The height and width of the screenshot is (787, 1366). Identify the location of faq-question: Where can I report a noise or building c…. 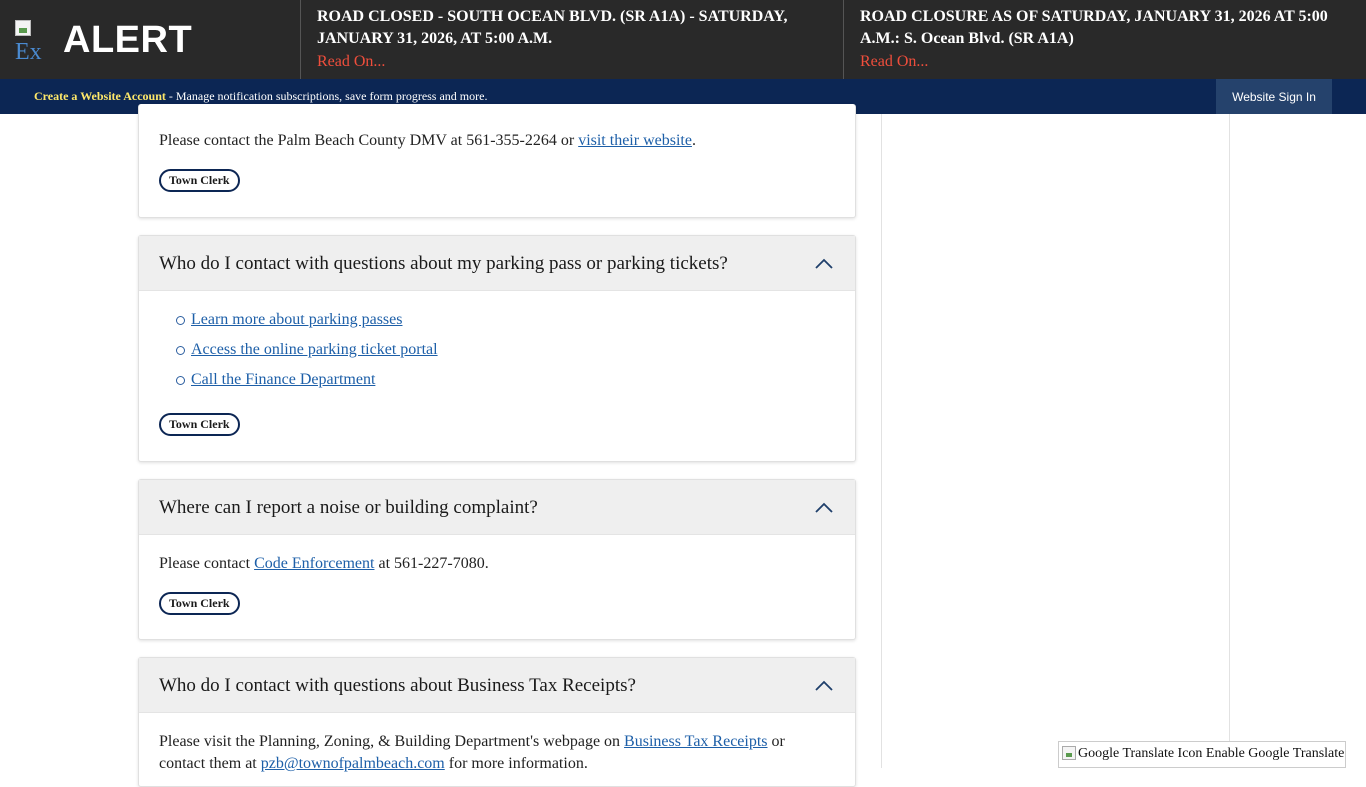
(348, 508).